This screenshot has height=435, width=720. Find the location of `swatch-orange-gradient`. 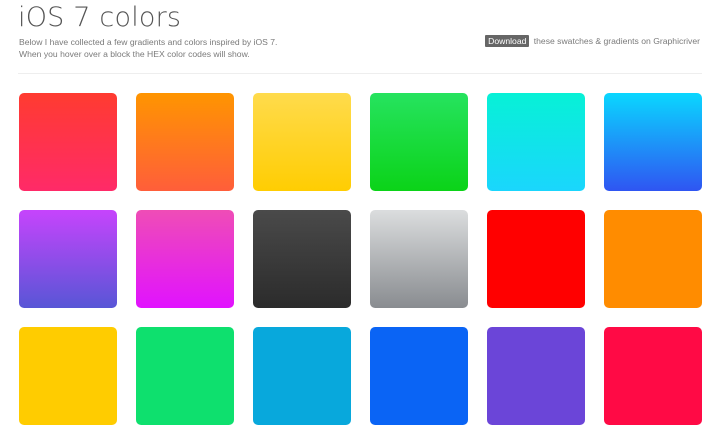

swatch-orange-gradient is located at coordinates (185, 142).